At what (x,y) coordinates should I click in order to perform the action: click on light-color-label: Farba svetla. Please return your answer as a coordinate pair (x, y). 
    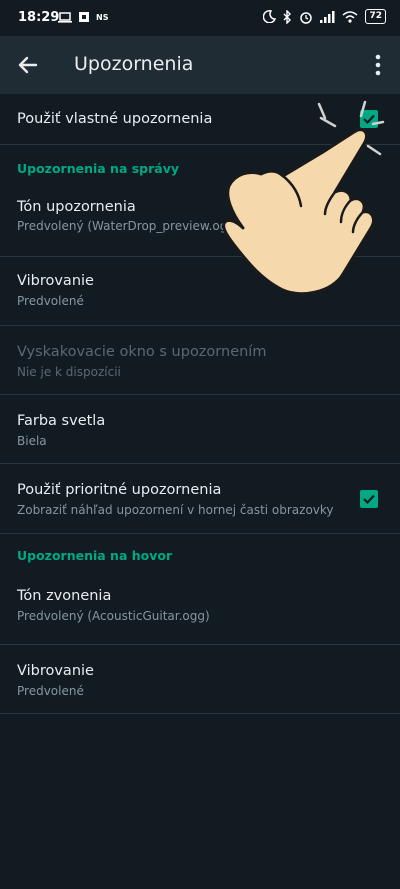
    Looking at the image, I should click on (61, 421).